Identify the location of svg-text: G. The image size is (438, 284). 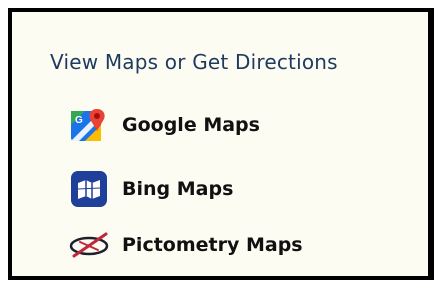
(79, 120).